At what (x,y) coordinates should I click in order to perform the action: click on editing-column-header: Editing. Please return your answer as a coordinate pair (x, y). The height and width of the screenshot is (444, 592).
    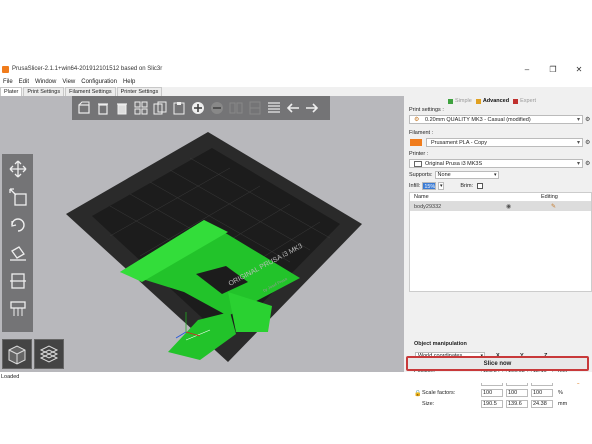
    Looking at the image, I should click on (549, 197).